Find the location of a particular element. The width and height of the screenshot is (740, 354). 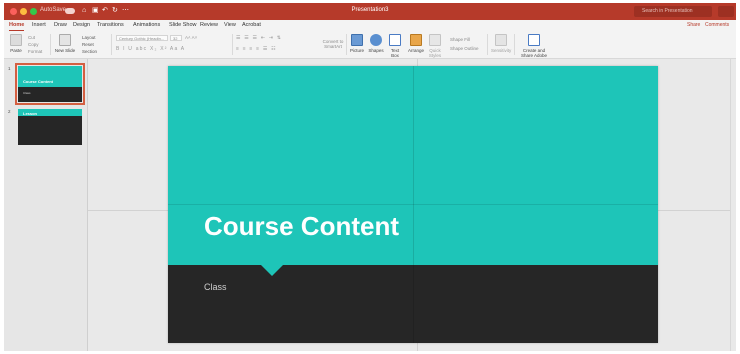

thumbnail-title: Lesson is located at coordinates (30, 113).